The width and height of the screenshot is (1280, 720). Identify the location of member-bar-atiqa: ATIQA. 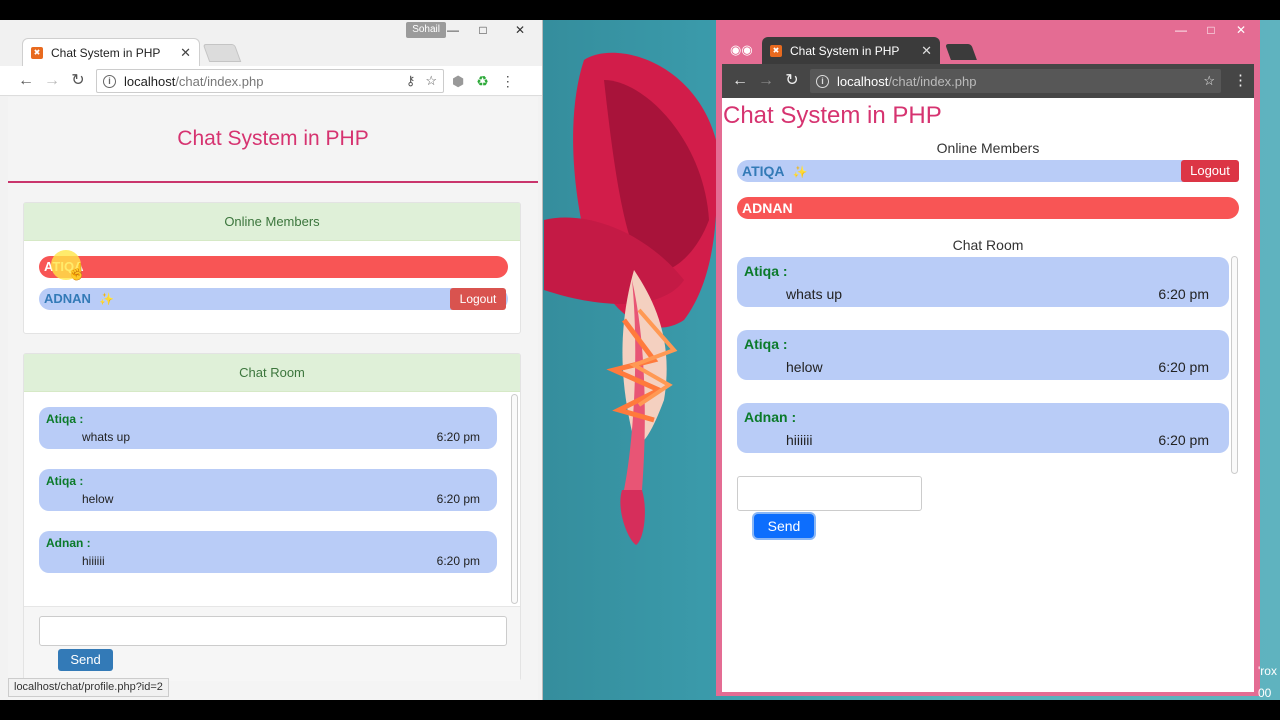
(273, 267).